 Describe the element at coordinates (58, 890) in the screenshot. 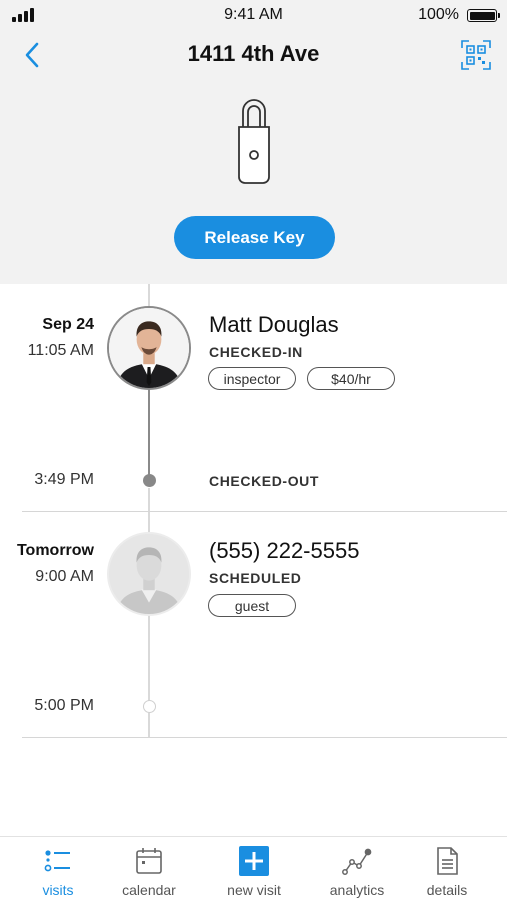

I see `tab-label: visits` at that location.